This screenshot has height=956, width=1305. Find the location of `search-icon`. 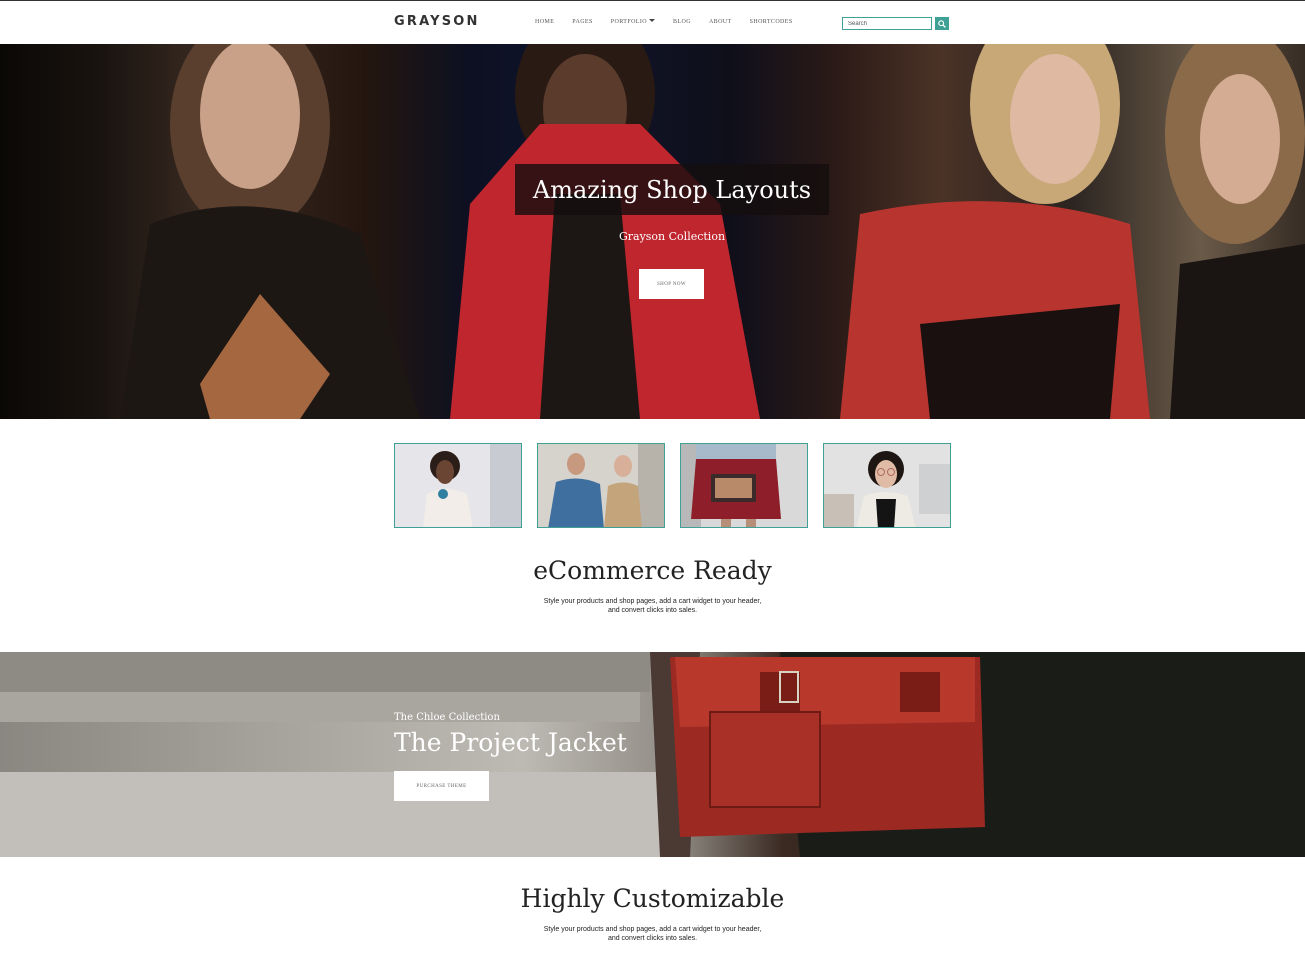

search-icon is located at coordinates (942, 23).